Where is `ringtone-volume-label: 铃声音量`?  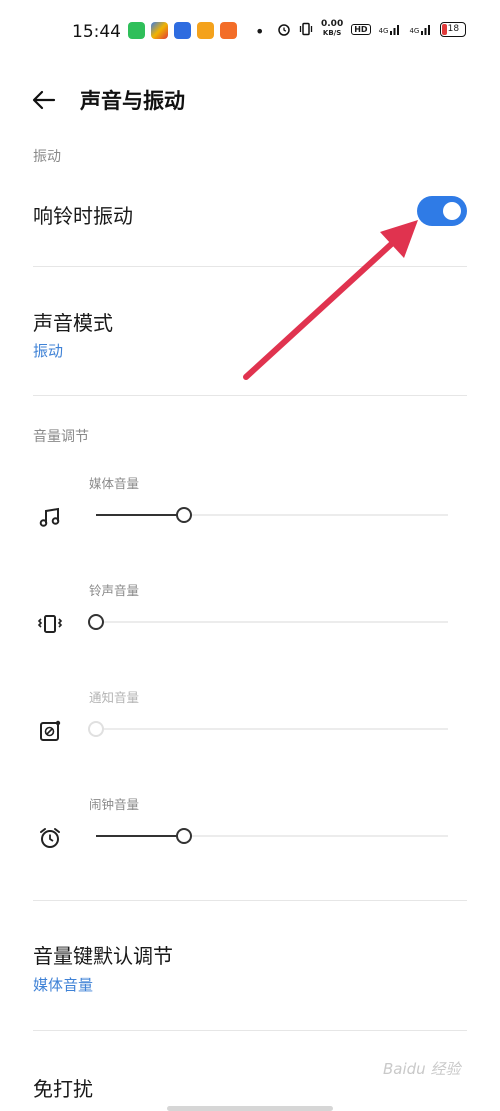 ringtone-volume-label: 铃声音量 is located at coordinates (114, 590).